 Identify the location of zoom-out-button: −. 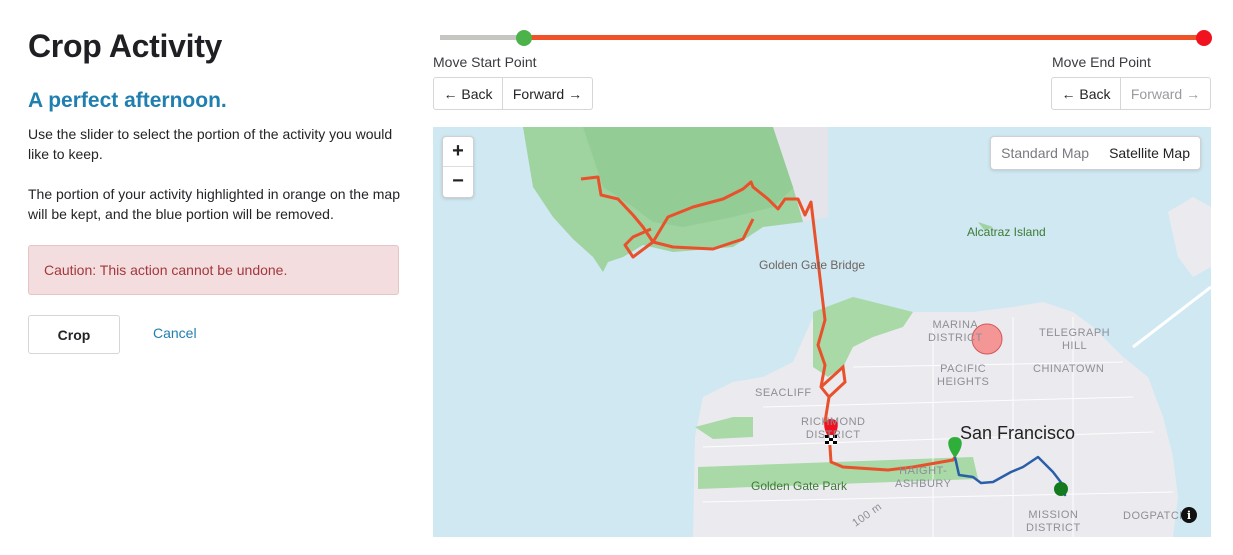
(458, 181).